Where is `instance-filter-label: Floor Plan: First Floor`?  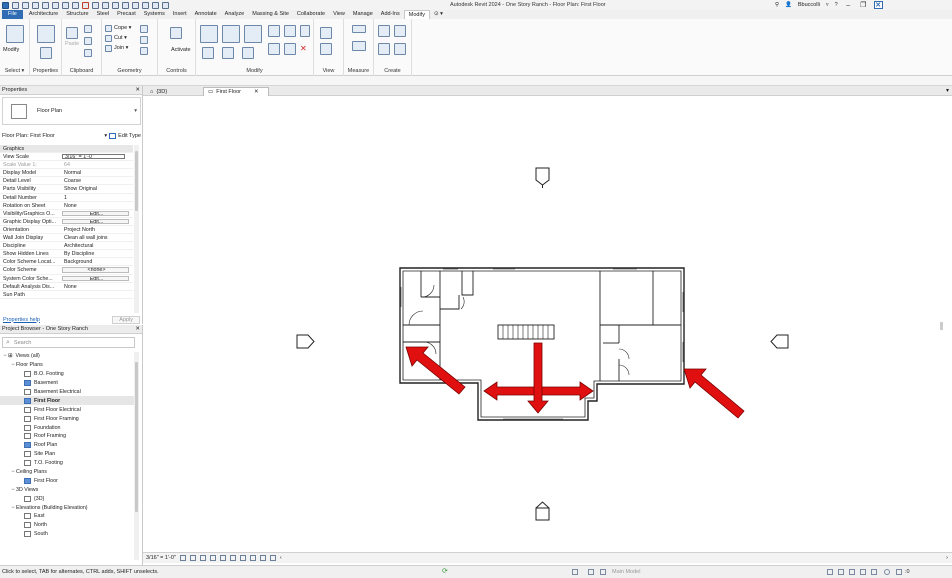 instance-filter-label: Floor Plan: First Floor is located at coordinates (28, 136).